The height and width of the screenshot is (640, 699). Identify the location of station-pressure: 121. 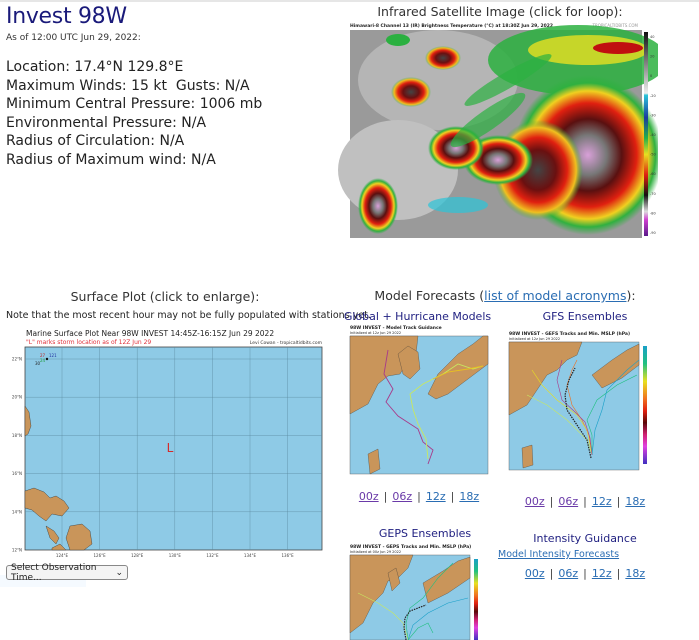
(53, 355).